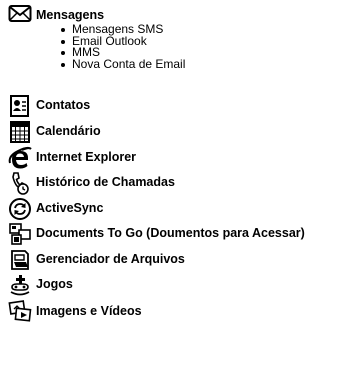  Describe the element at coordinates (70, 208) in the screenshot. I see `menu-item-label: ActiveSync` at that location.